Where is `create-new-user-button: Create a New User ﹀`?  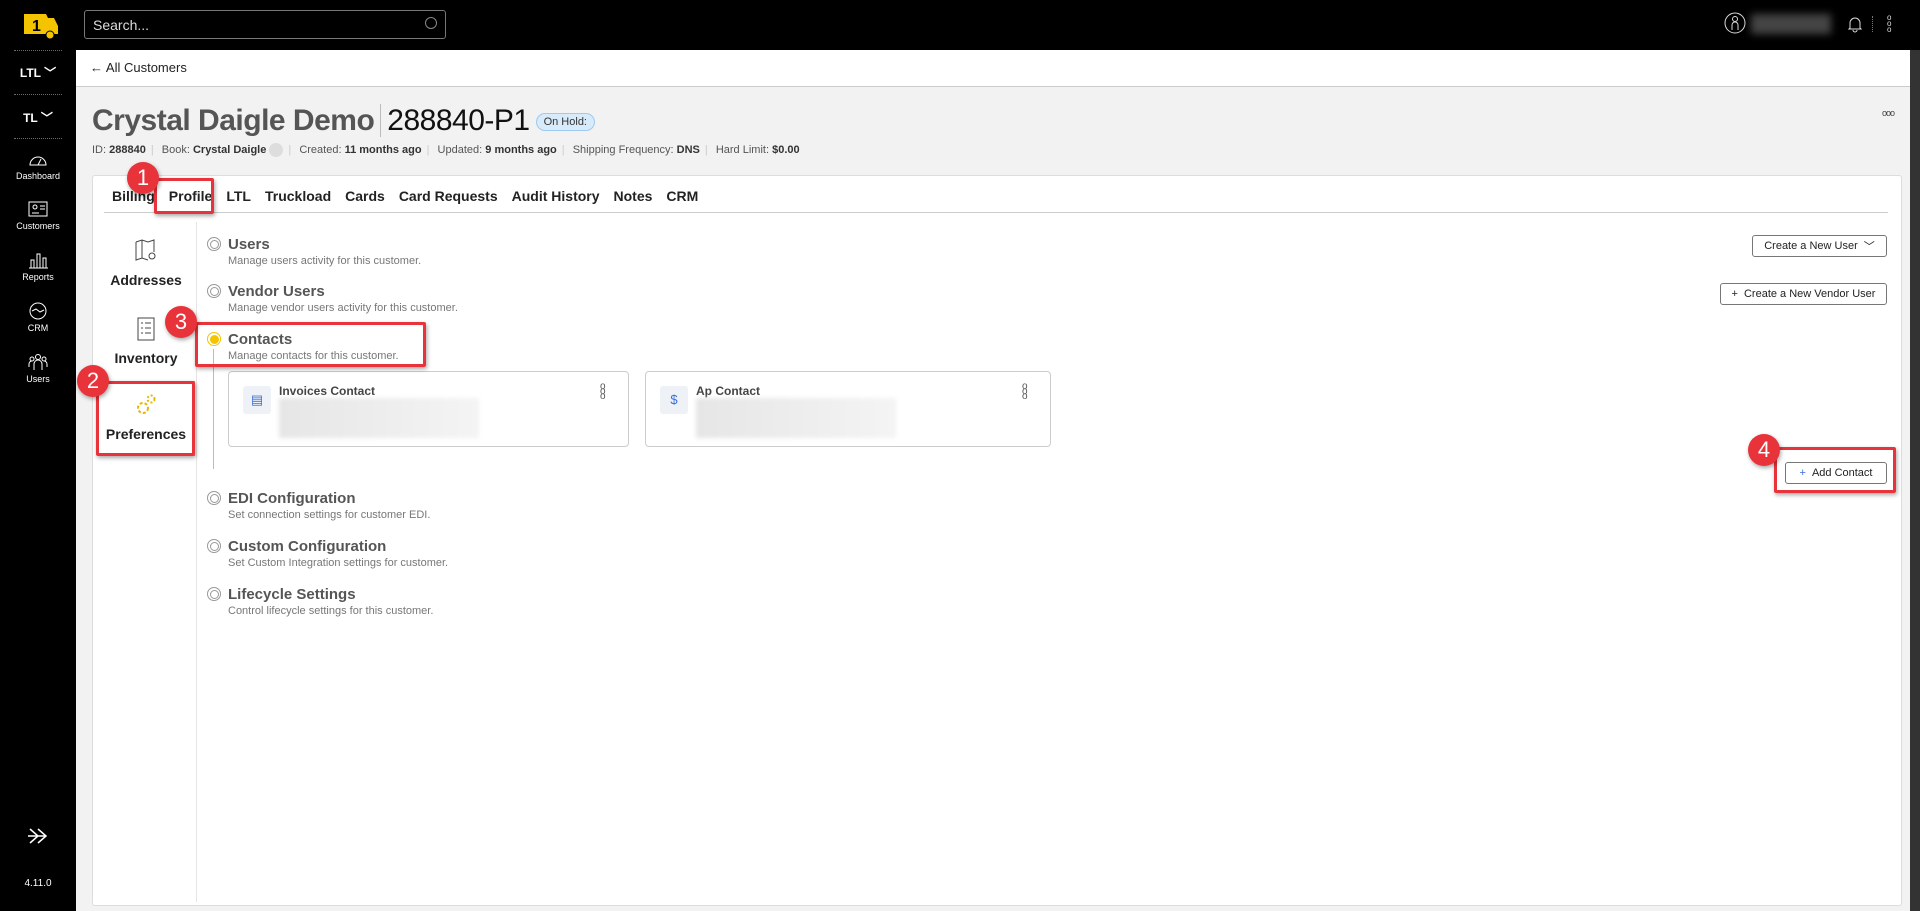 create-new-user-button: Create a New User ﹀ is located at coordinates (1819, 246).